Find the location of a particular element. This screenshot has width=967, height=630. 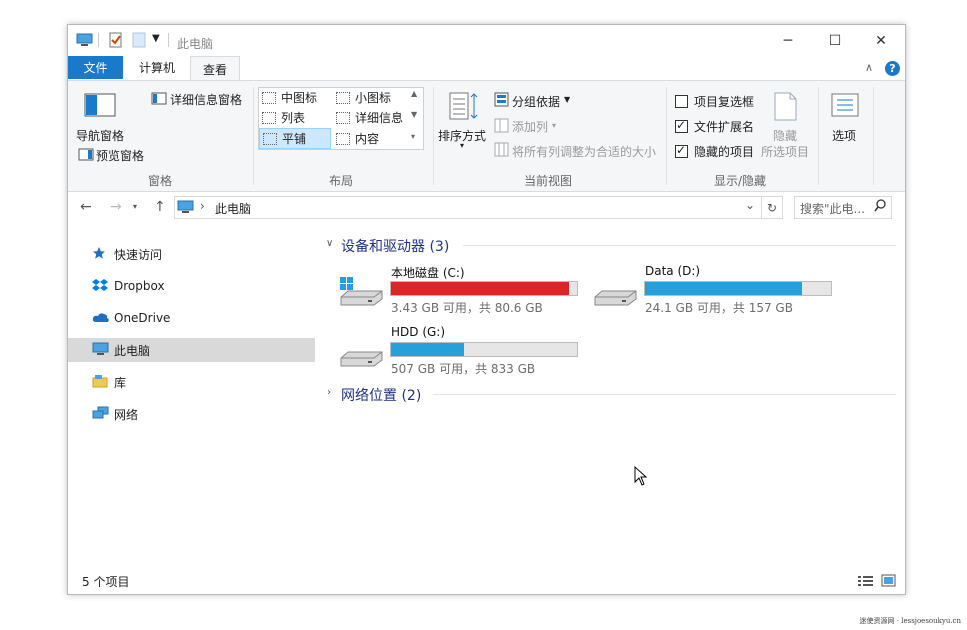

group-by-icon is located at coordinates (501, 101).